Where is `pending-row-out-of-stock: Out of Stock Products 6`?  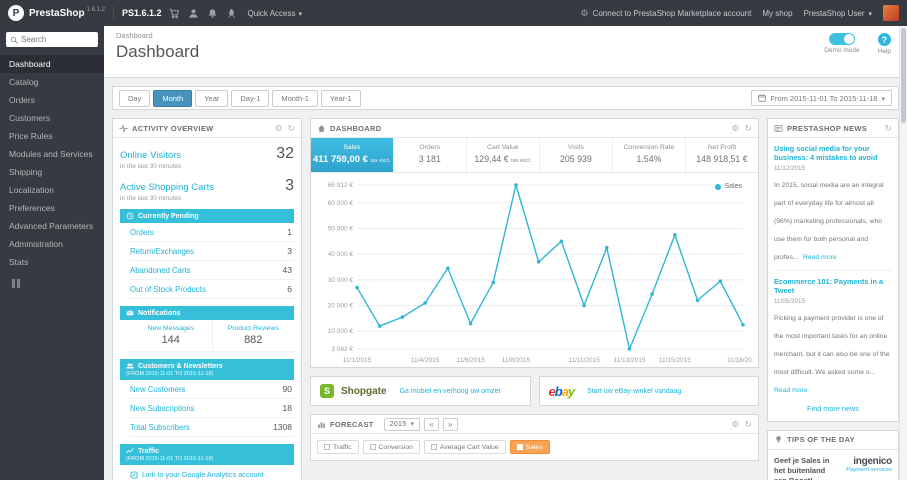 pending-row-out-of-stock: Out of Stock Products 6 is located at coordinates (212, 289).